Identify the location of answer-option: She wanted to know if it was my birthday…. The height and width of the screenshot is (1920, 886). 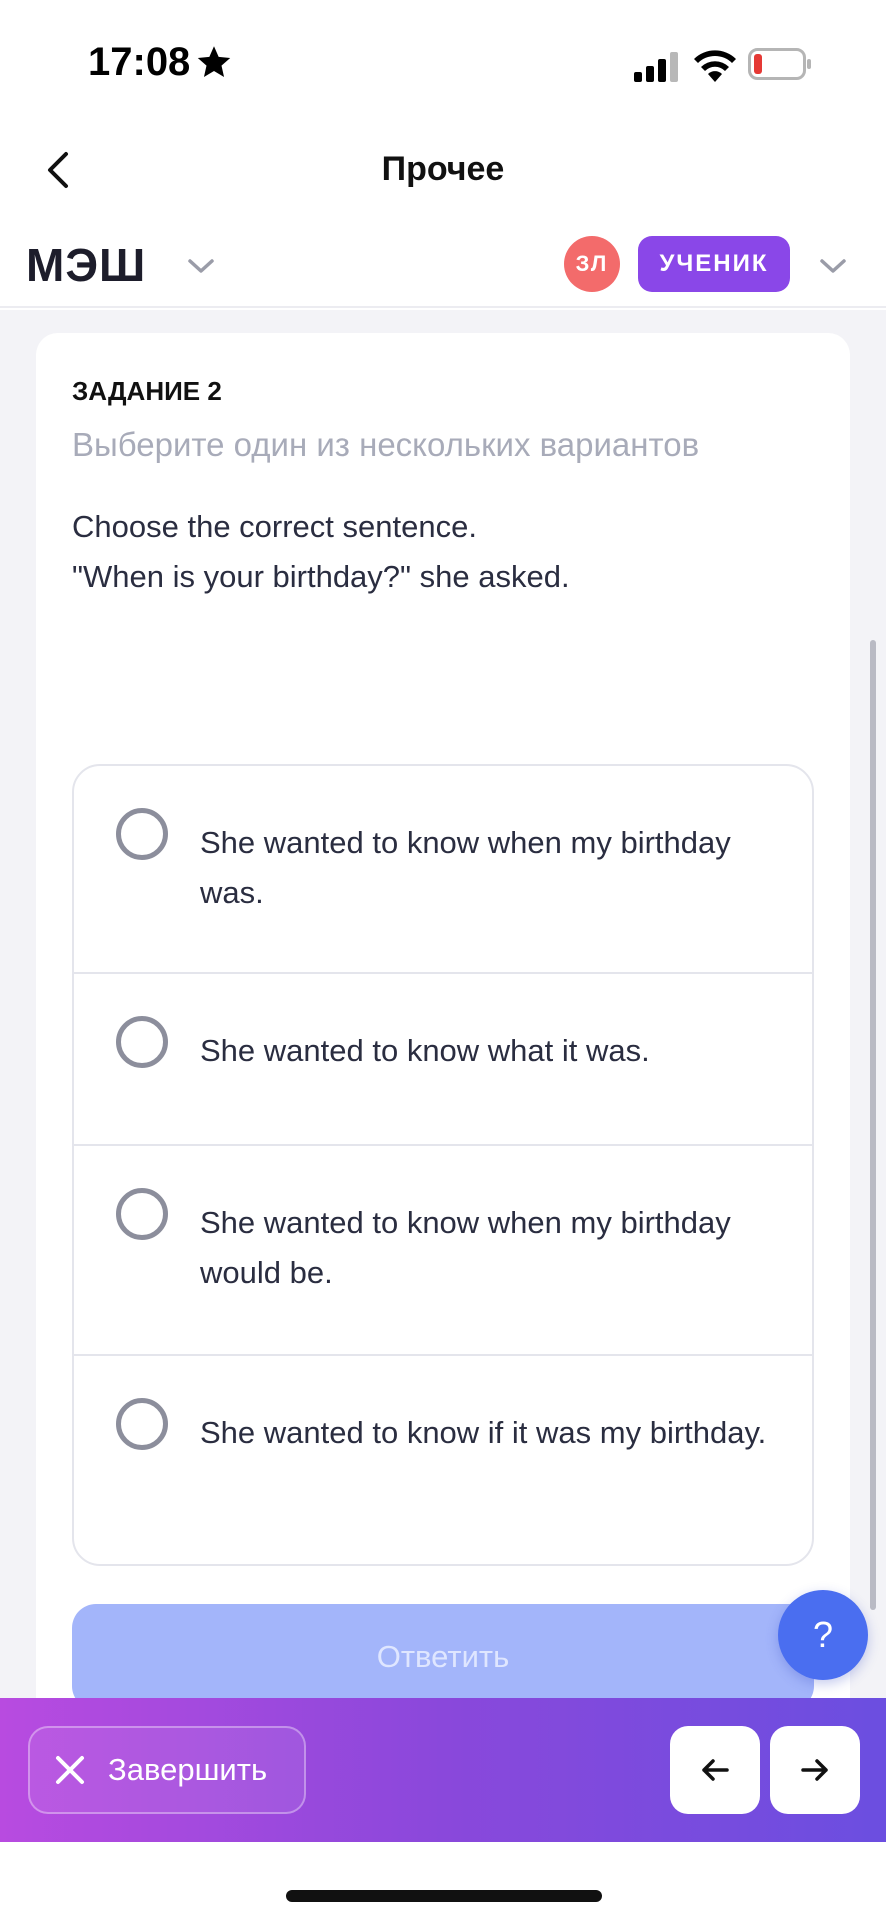
(443, 1460).